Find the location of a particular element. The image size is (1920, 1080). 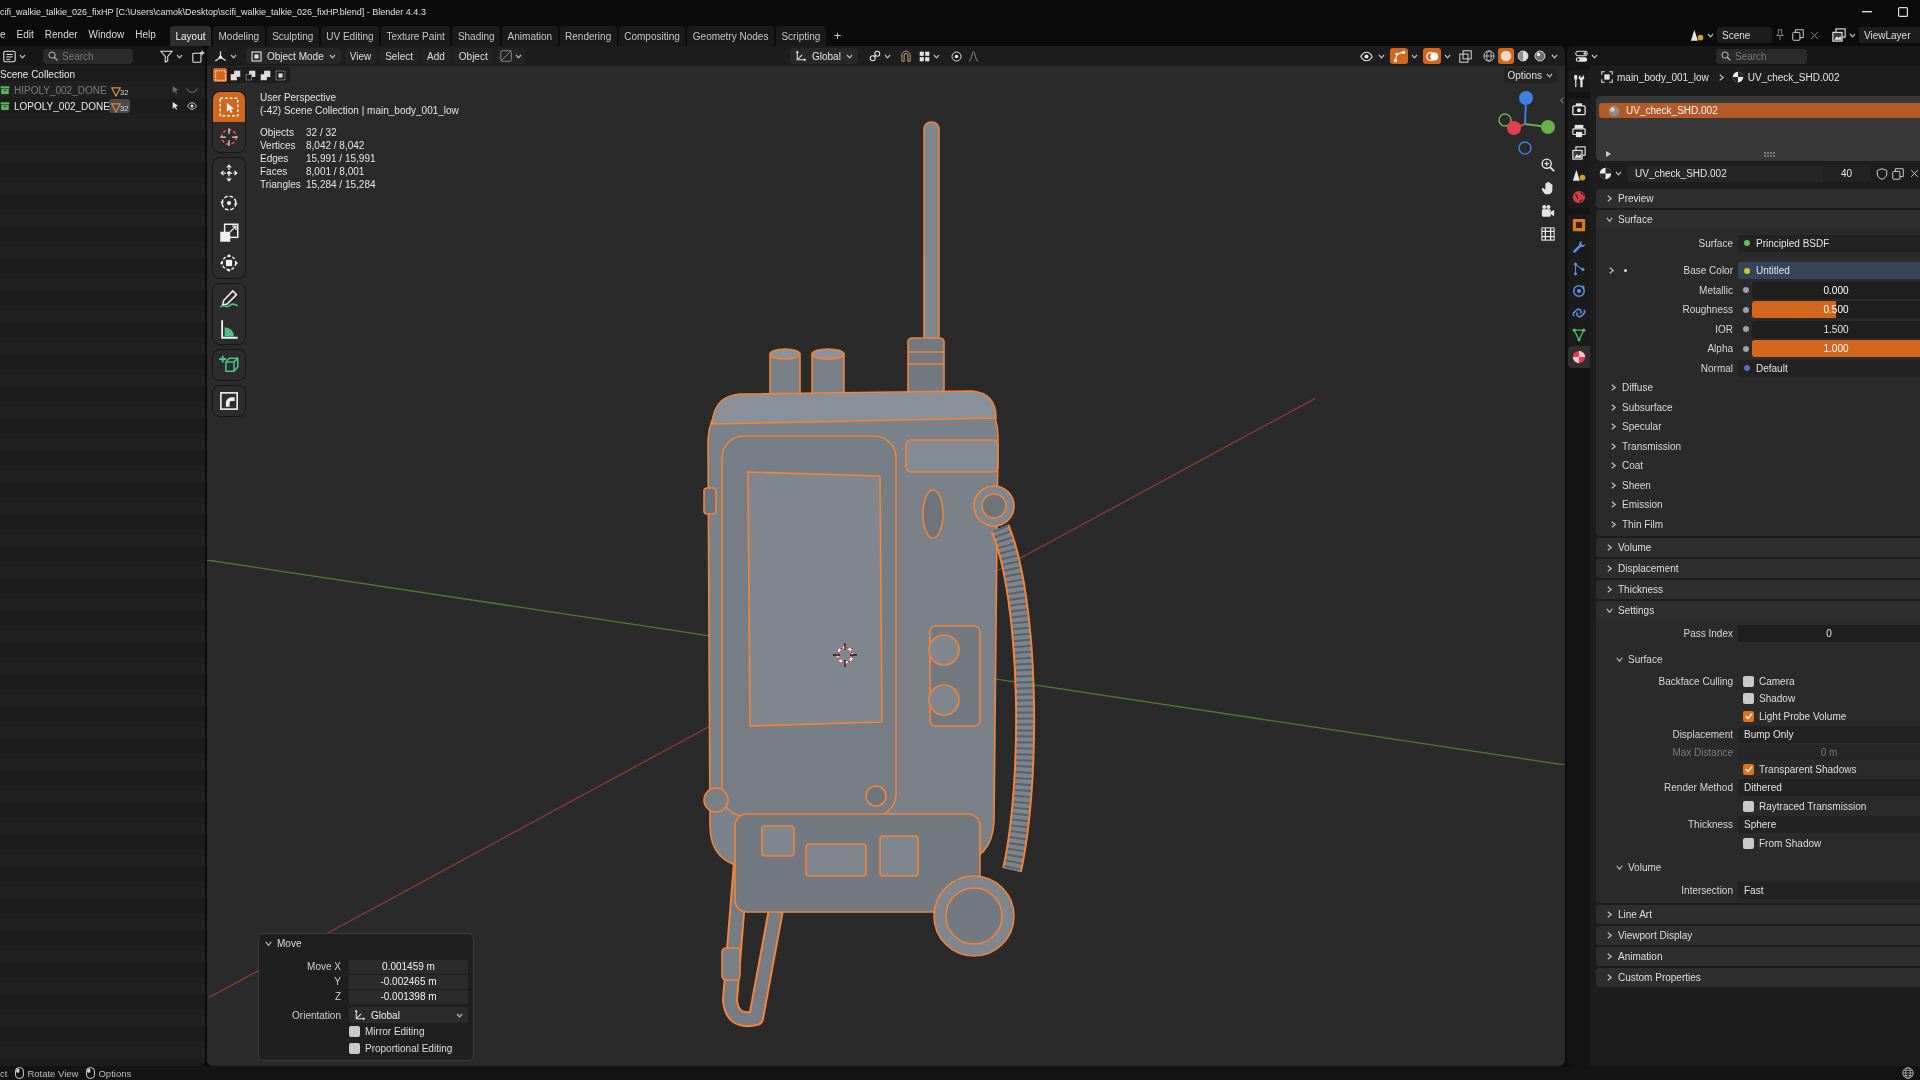

maximize-icon is located at coordinates (1903, 12).